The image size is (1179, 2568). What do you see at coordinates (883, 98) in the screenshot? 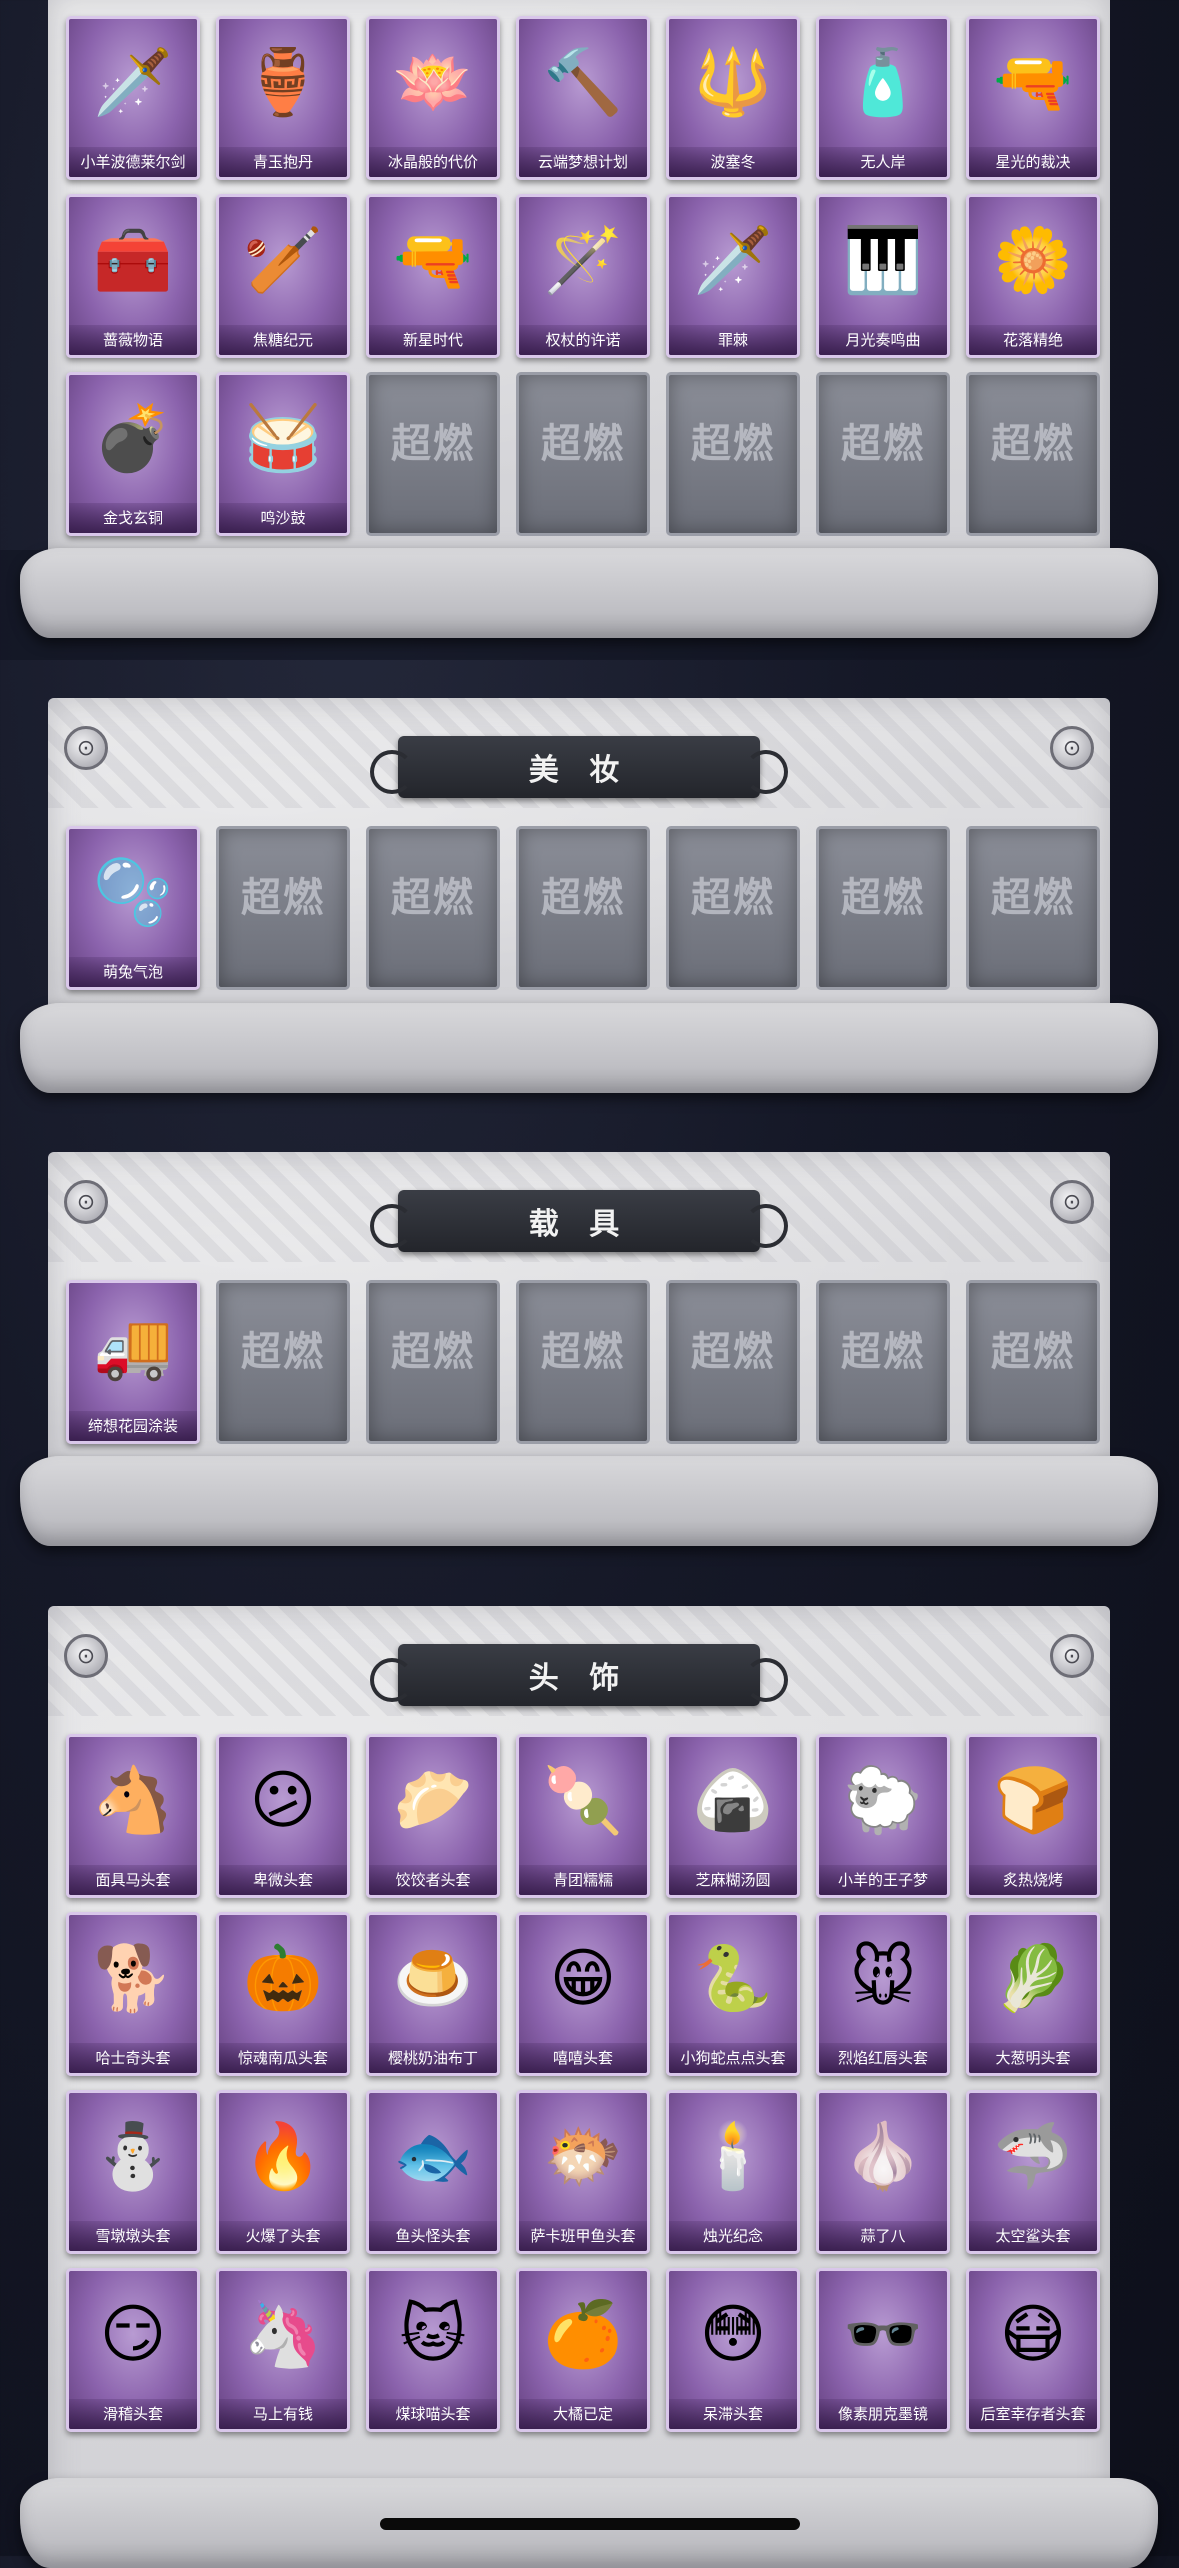
I see `weapons-item: 🧴 无人岸` at bounding box center [883, 98].